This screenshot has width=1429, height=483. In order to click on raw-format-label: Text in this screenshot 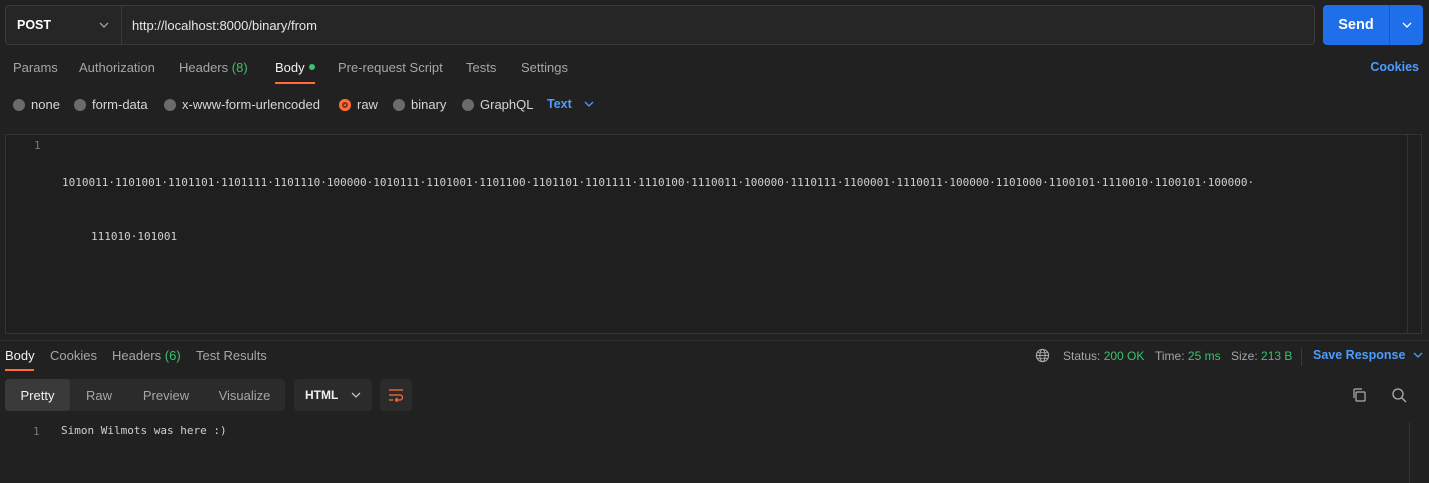, I will do `click(559, 104)`.